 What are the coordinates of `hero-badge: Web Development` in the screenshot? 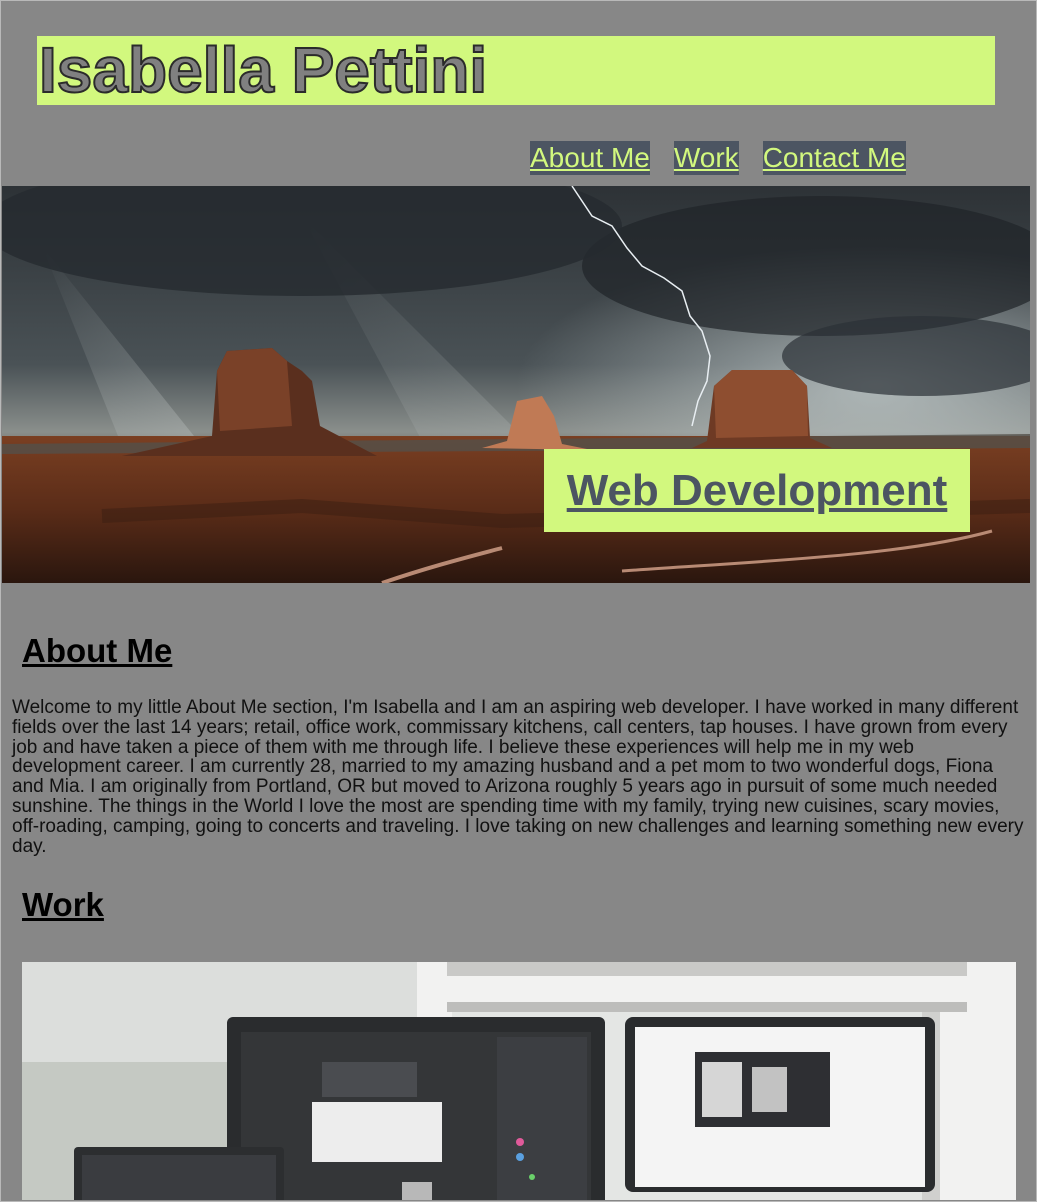 It's located at (757, 490).